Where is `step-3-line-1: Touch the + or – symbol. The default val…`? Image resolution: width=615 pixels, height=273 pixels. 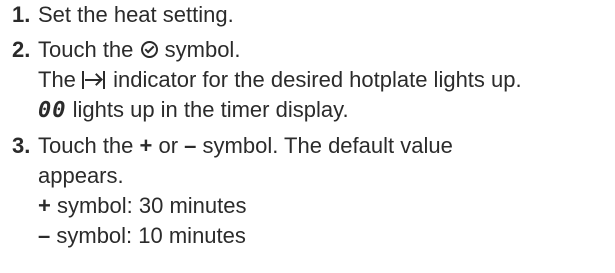
step-3-line-1: Touch the + or – symbol. The default val… is located at coordinates (325, 146).